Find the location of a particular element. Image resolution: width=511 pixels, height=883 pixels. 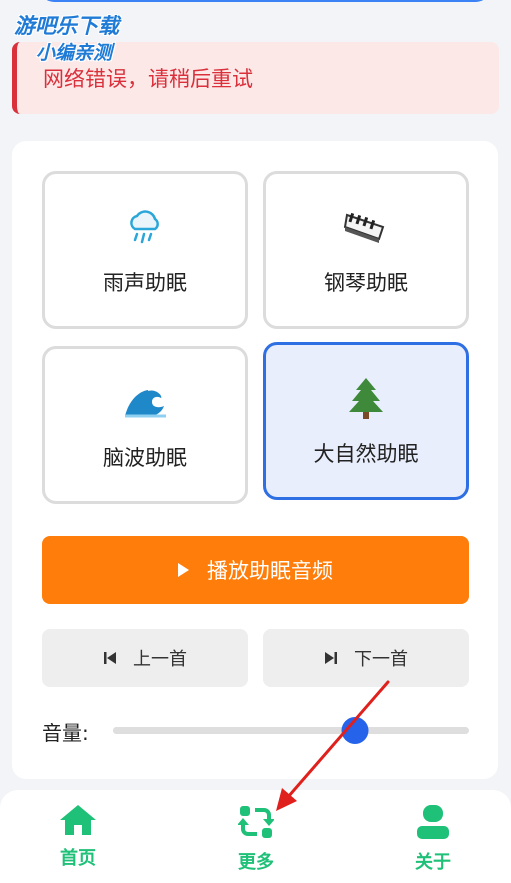

tile-rain-sleep: 雨声助眠 is located at coordinates (145, 250).